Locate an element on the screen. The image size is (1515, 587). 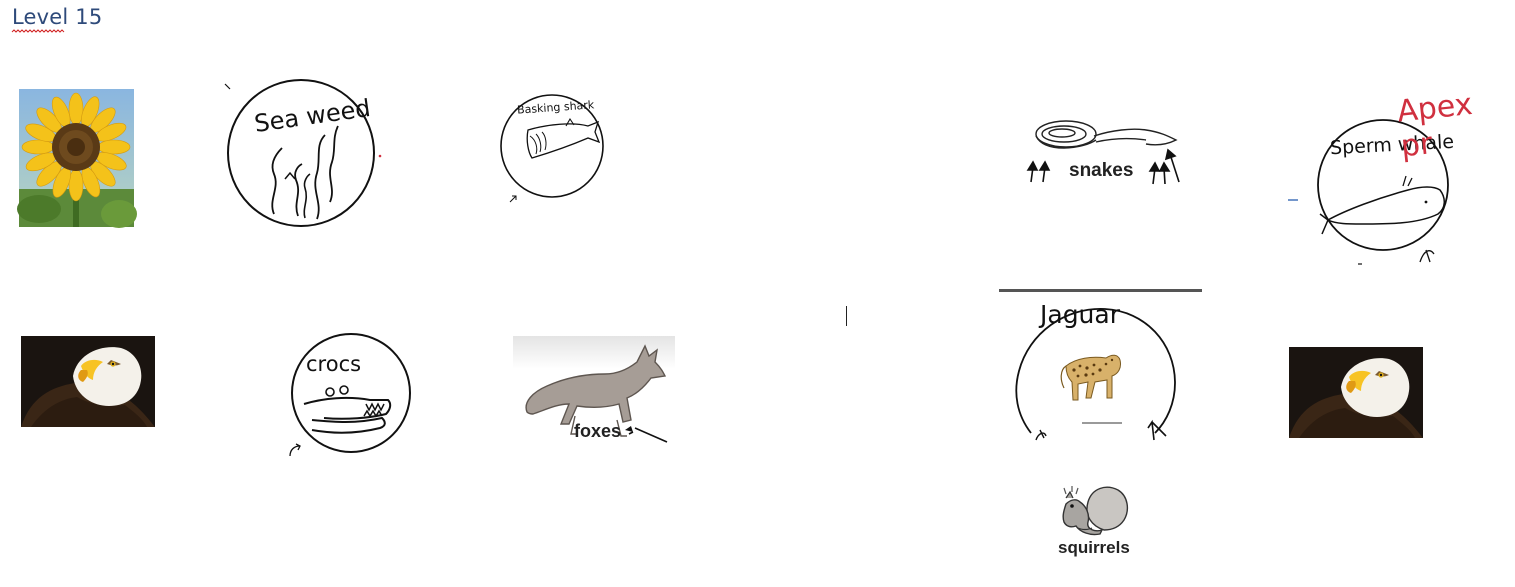
seaweed-card: Sea weed is located at coordinates (304, 154).